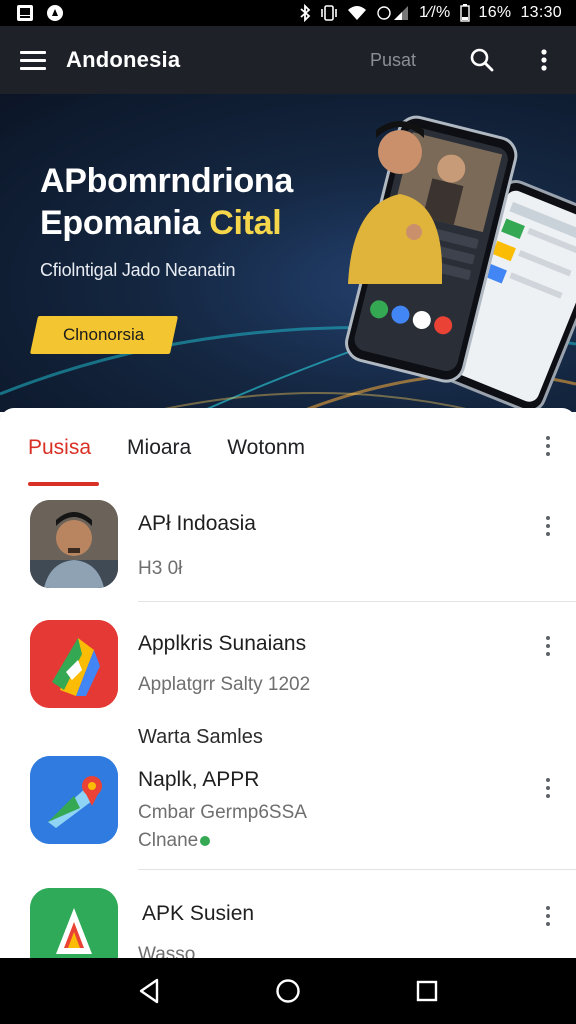 This screenshot has width=576, height=1024. What do you see at coordinates (167, 951) in the screenshot?
I see `item-subtitle: Wasso` at bounding box center [167, 951].